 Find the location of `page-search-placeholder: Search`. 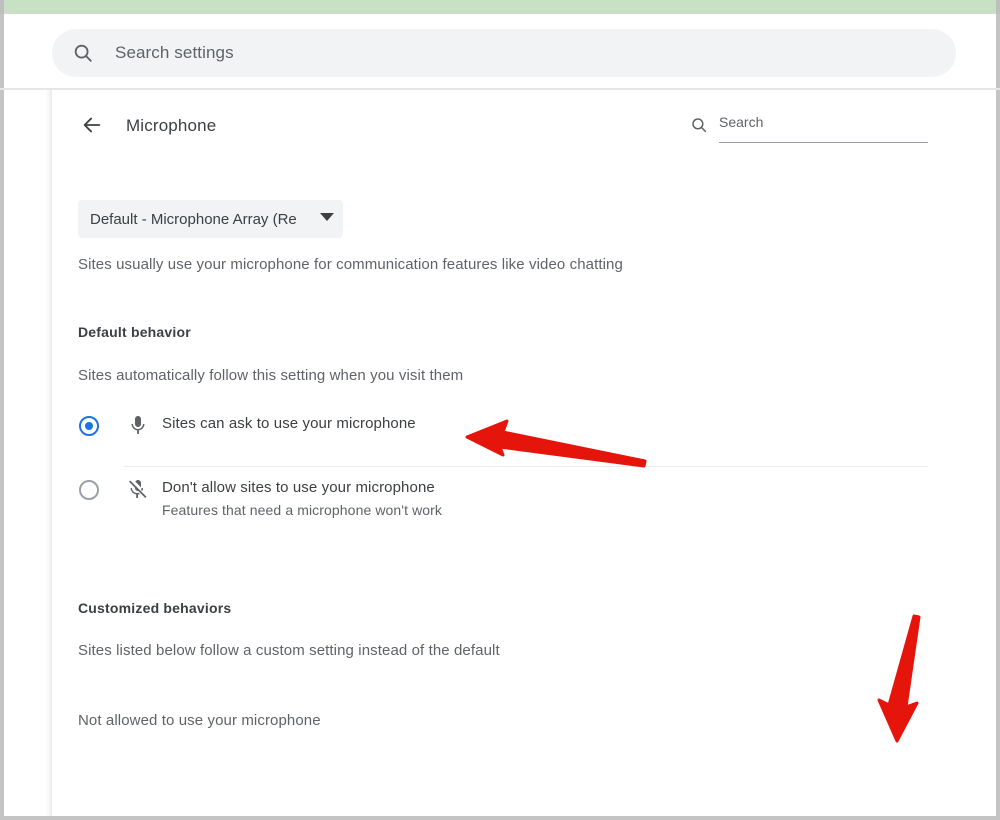

page-search-placeholder: Search is located at coordinates (741, 122).